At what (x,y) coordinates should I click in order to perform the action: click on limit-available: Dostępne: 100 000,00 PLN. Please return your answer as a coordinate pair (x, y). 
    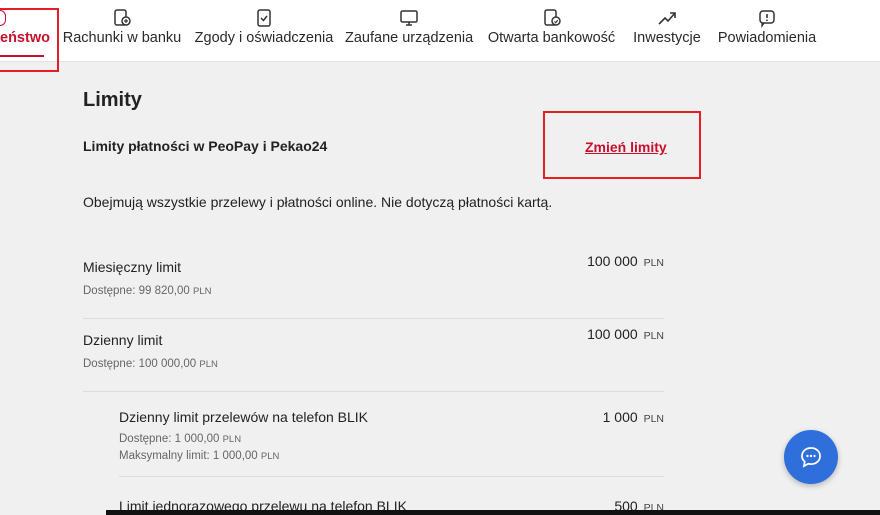
    Looking at the image, I should click on (150, 364).